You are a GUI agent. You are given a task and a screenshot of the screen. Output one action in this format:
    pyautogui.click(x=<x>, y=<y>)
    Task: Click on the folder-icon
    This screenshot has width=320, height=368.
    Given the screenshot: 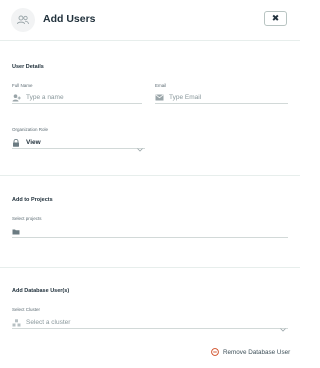 What is the action you would take?
    pyautogui.click(x=17, y=232)
    